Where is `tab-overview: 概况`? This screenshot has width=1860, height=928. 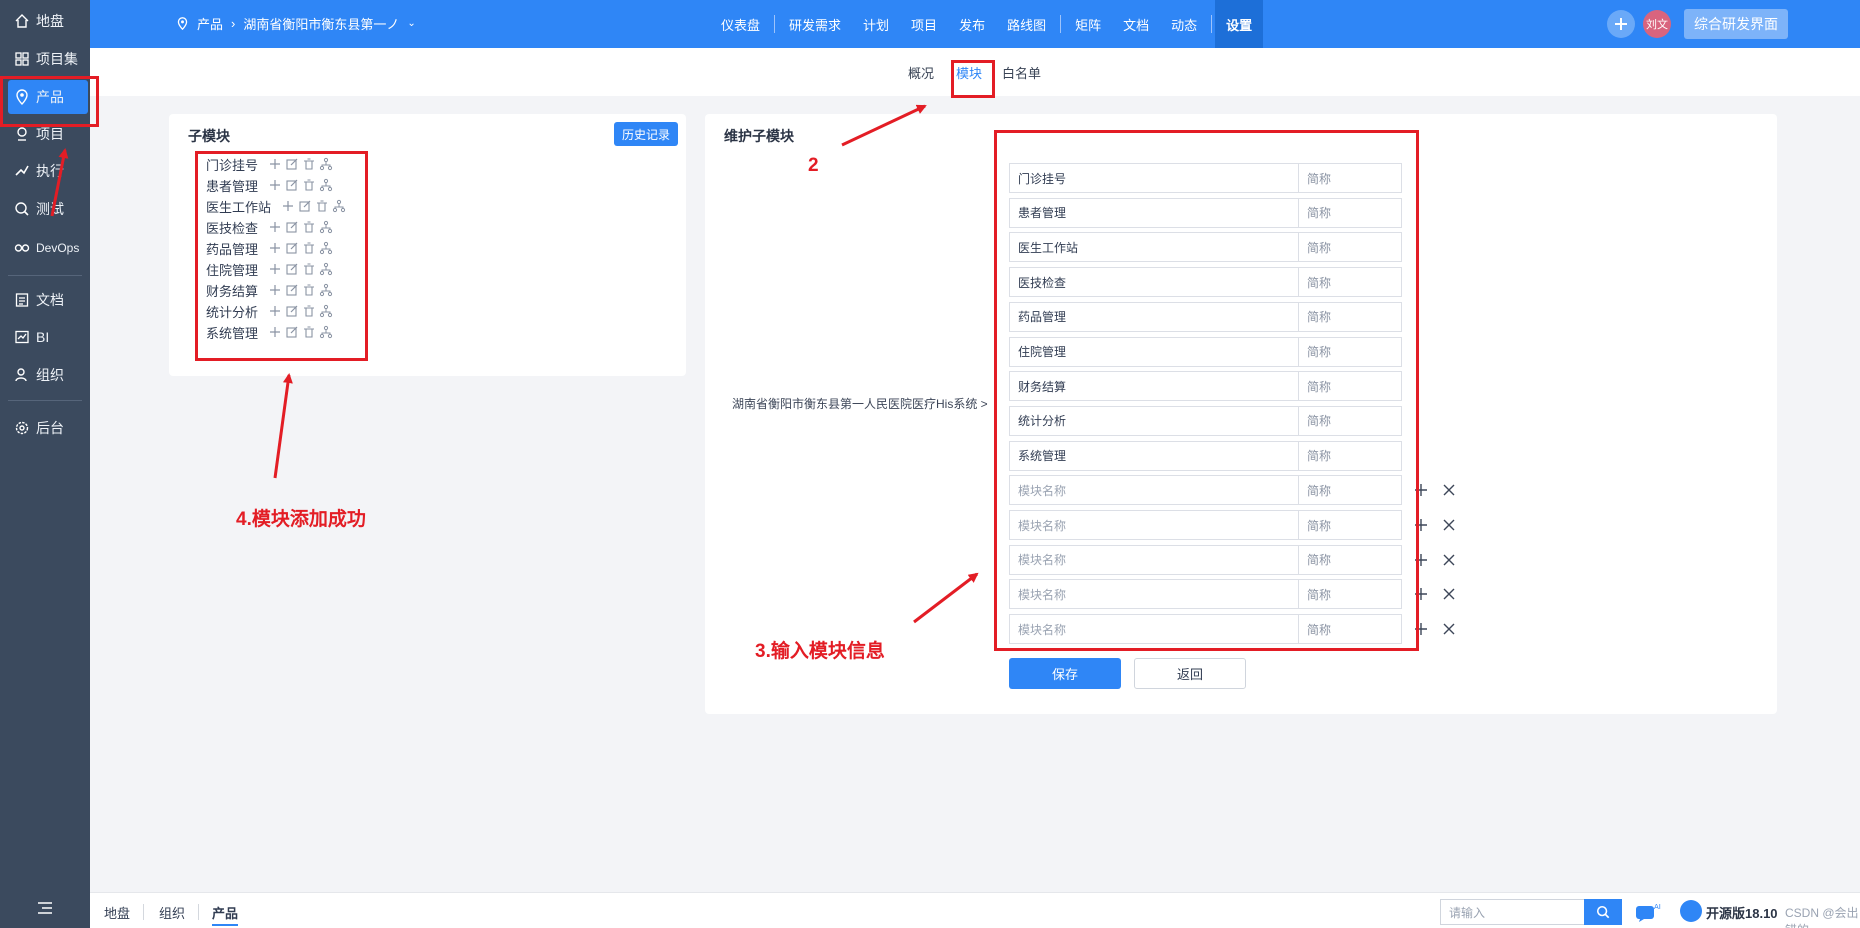 tab-overview: 概况 is located at coordinates (921, 72).